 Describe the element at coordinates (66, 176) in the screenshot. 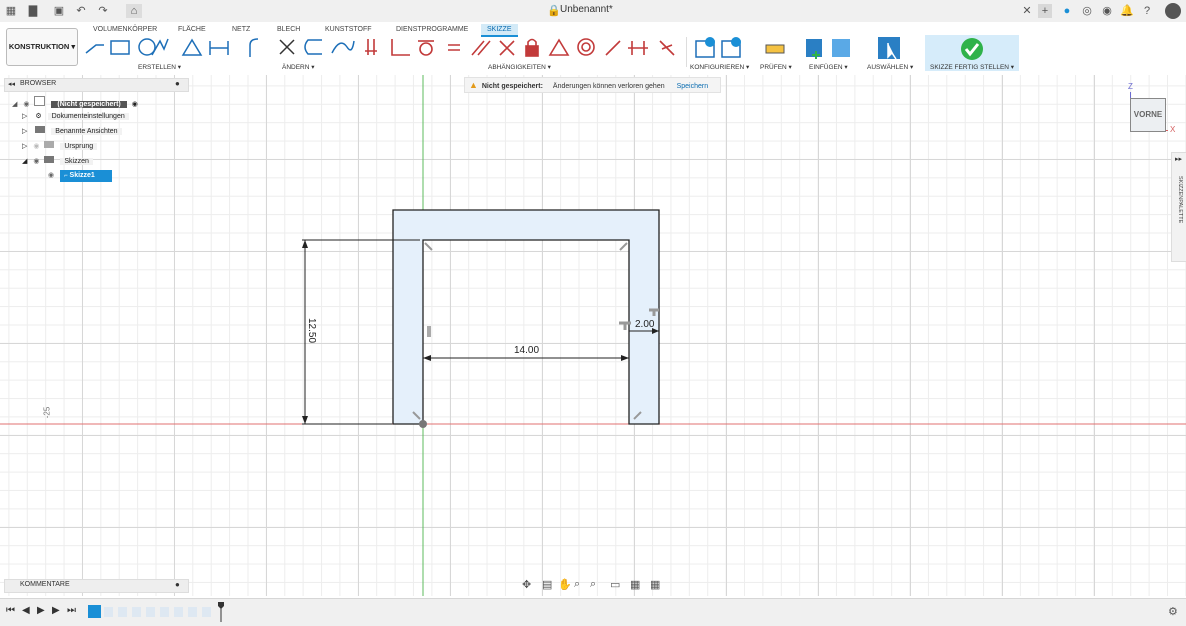

I see `sketch-icon: ⌐` at that location.